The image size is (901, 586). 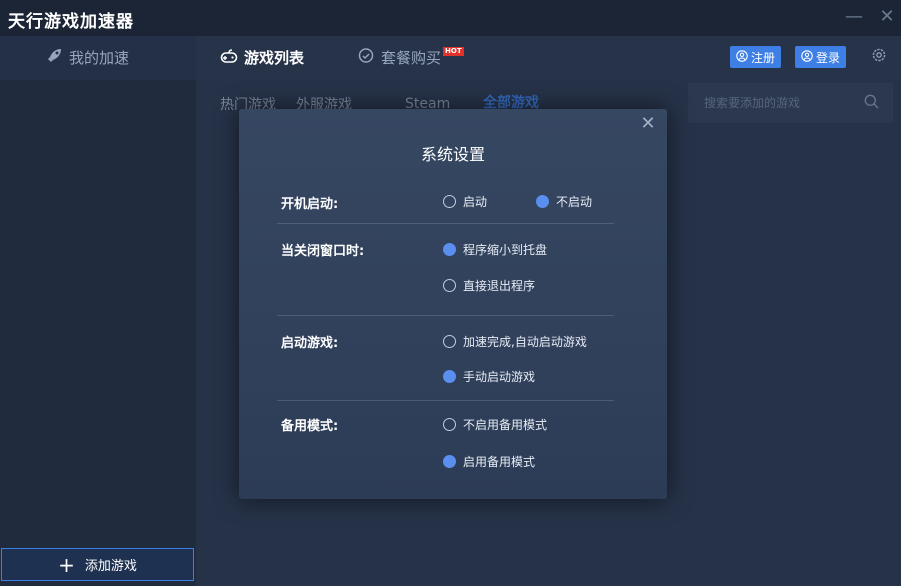 I want to click on register-button: 注册, so click(x=756, y=57).